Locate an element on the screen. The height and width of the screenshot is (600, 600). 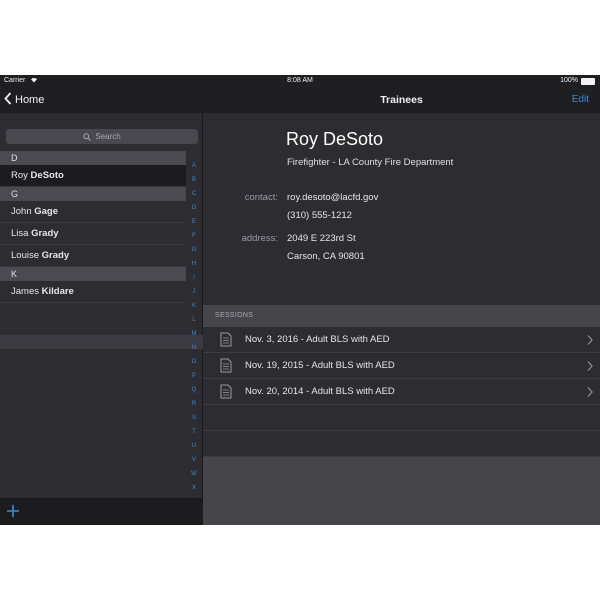
address-label: address: is located at coordinates (259, 238).